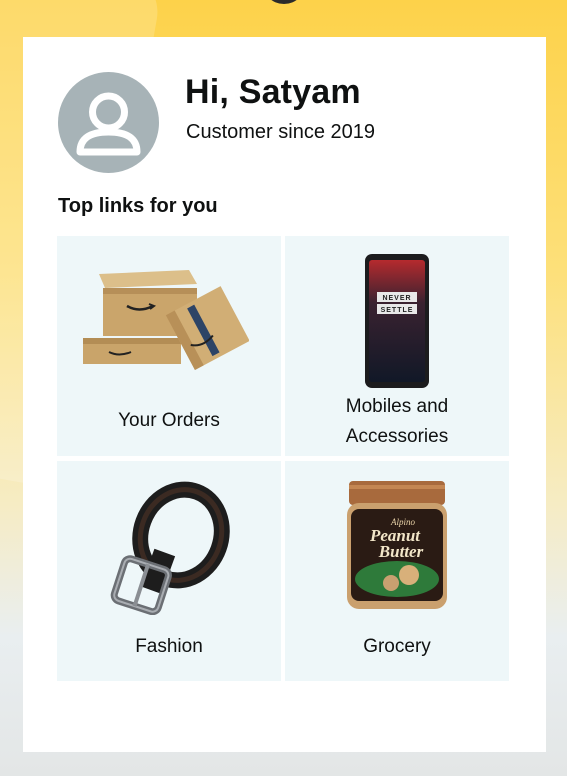 The width and height of the screenshot is (567, 776). Describe the element at coordinates (169, 420) in the screenshot. I see `tile-label: Your Orders` at that location.